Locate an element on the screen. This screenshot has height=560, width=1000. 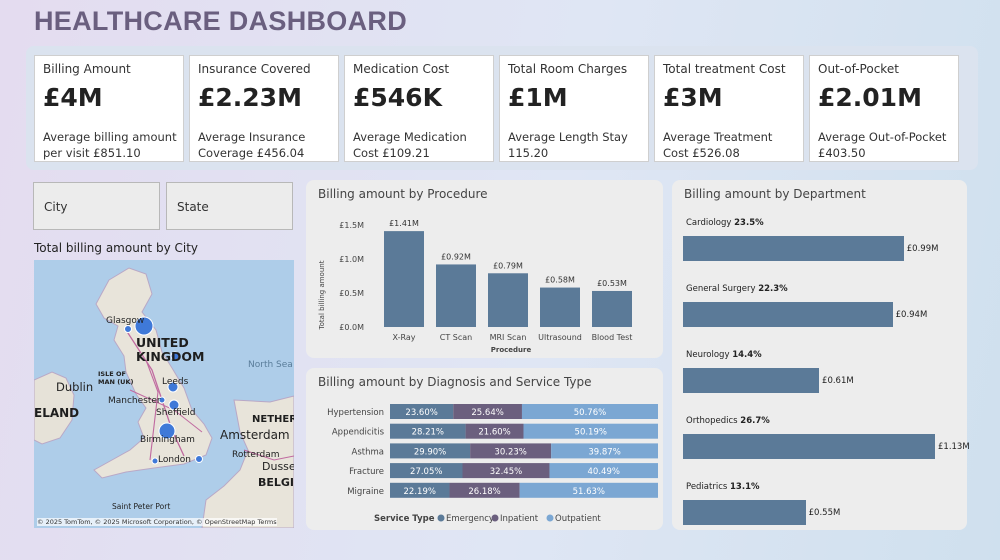
map-label-manchester: Manchester is located at coordinates (134, 401).